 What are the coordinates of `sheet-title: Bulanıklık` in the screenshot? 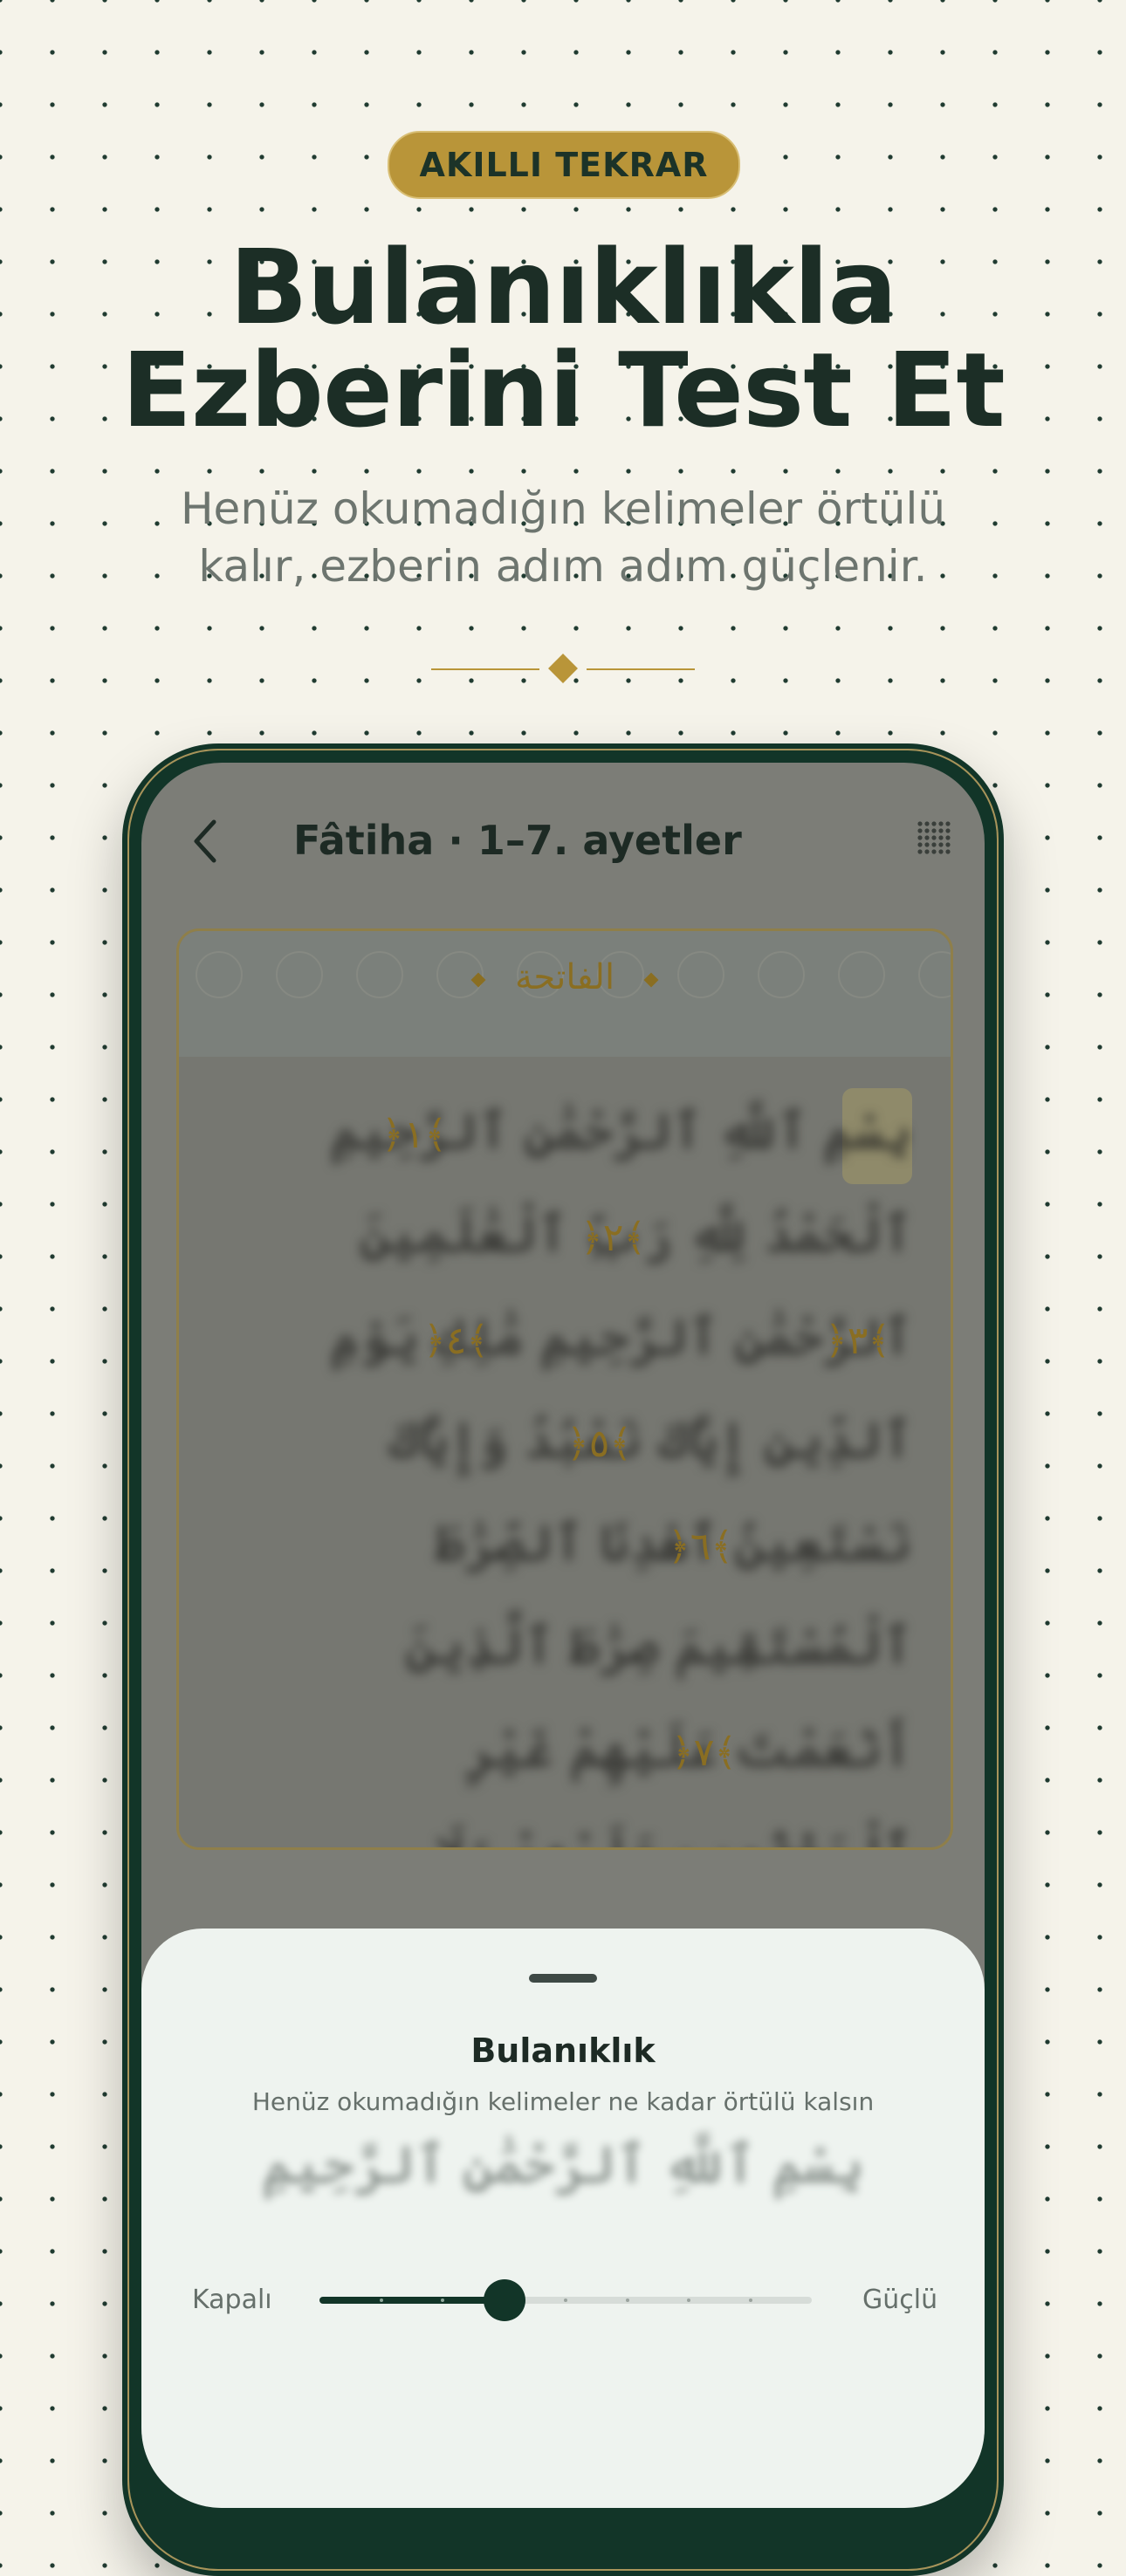 It's located at (563, 2050).